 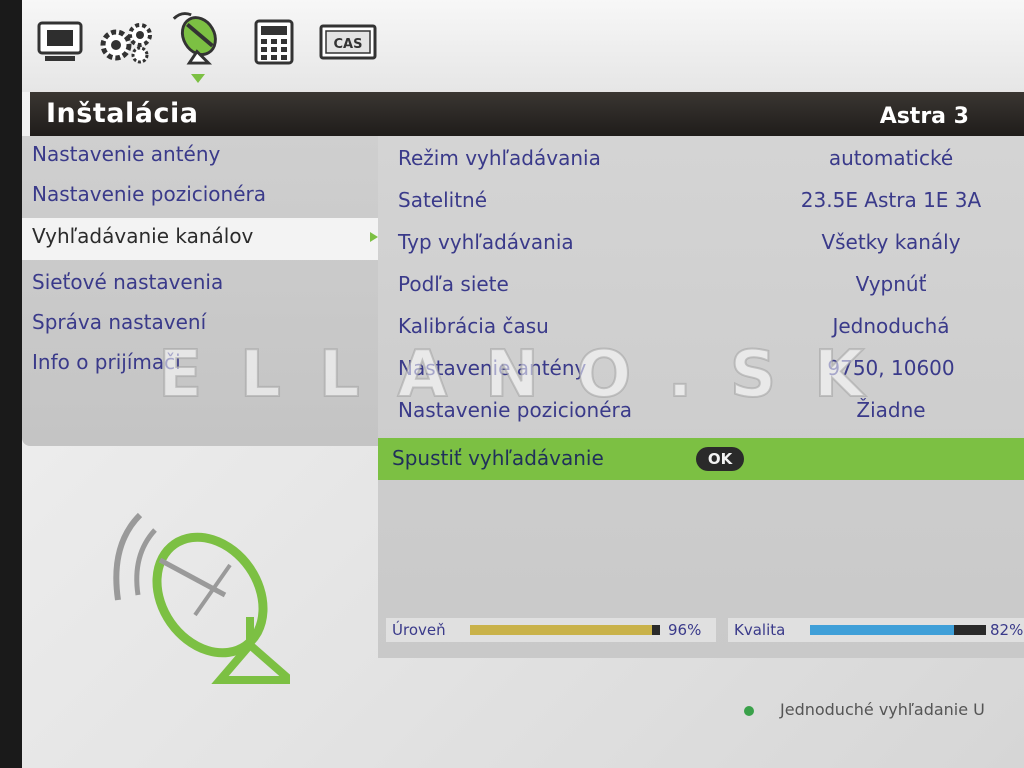 I want to click on setting-value: Vypnúť, so click(x=891, y=284).